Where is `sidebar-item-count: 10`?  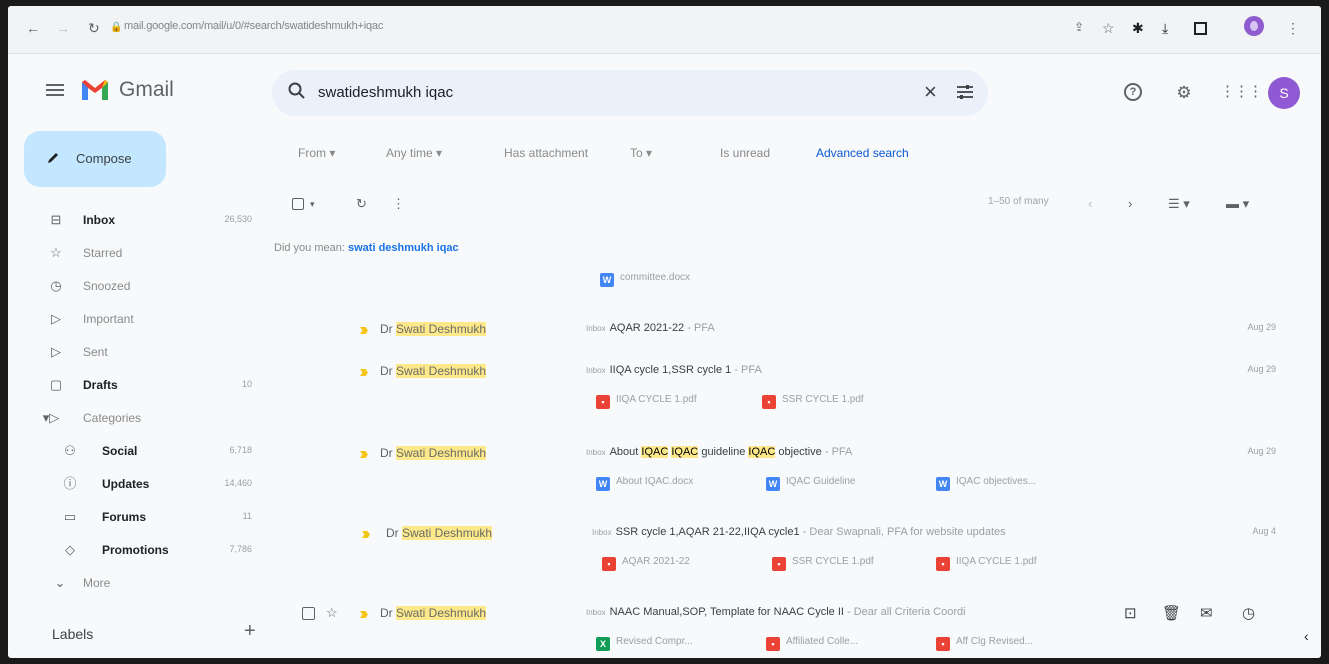 sidebar-item-count: 10 is located at coordinates (246, 384).